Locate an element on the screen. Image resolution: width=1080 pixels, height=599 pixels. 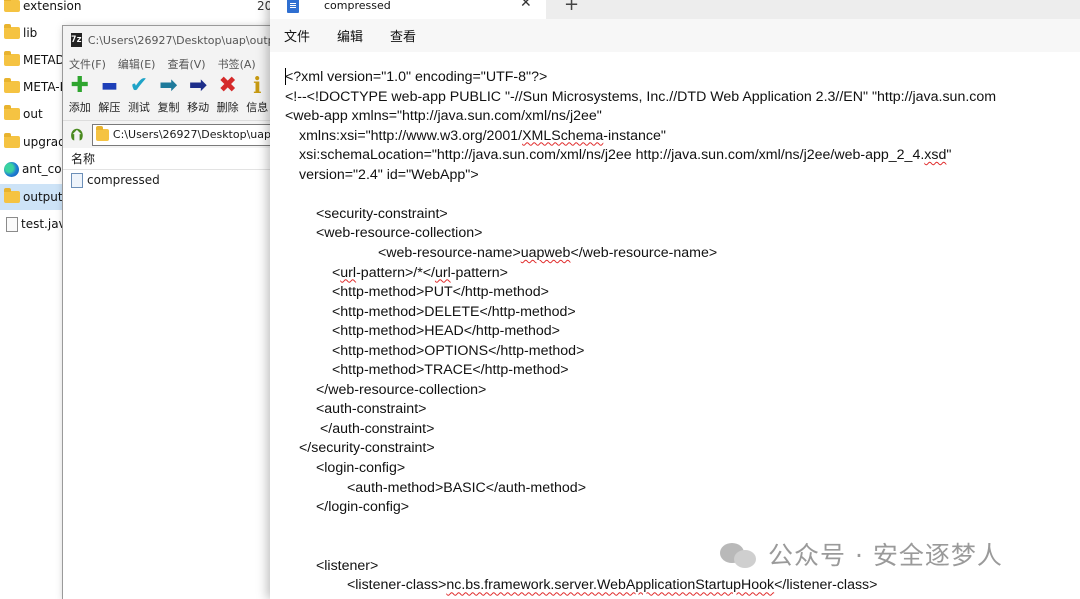
menu-item: 查看 is located at coordinates (403, 35).